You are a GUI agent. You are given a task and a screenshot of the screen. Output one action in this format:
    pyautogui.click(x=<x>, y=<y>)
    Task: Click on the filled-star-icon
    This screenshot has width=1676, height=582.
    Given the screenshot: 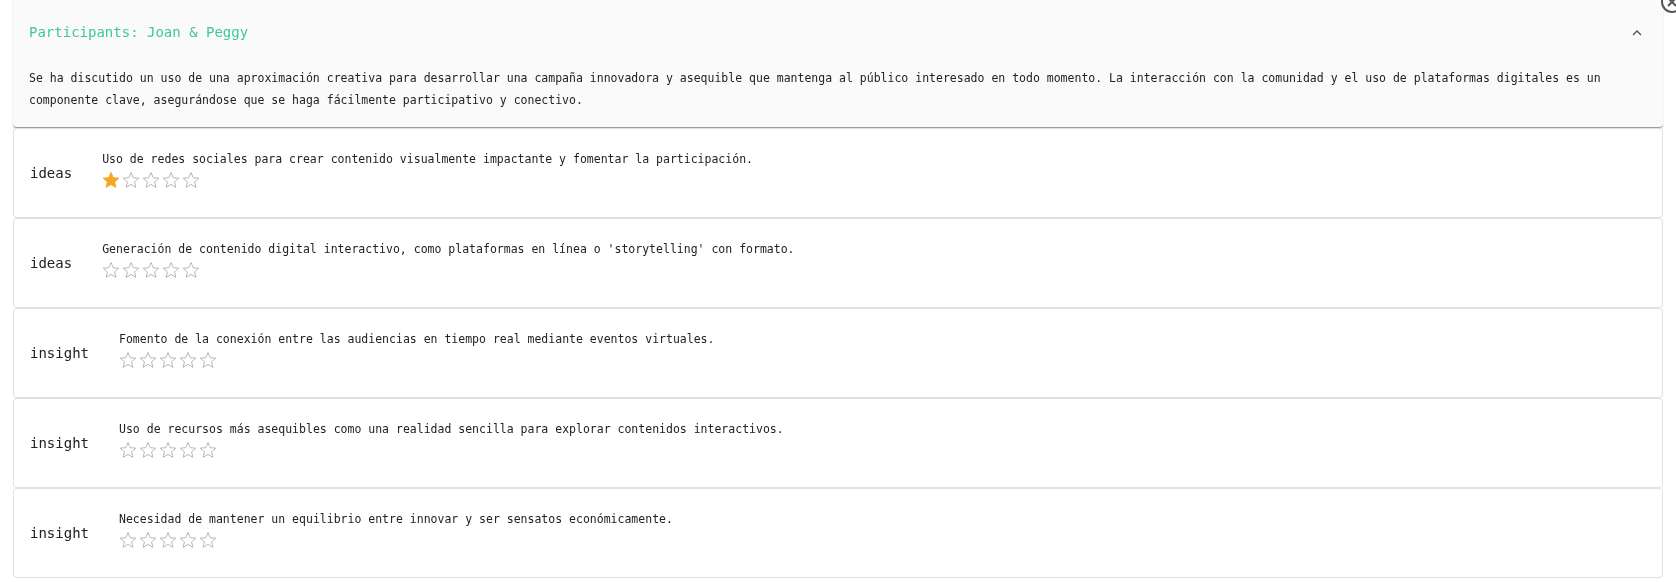 What is the action you would take?
    pyautogui.click(x=111, y=180)
    